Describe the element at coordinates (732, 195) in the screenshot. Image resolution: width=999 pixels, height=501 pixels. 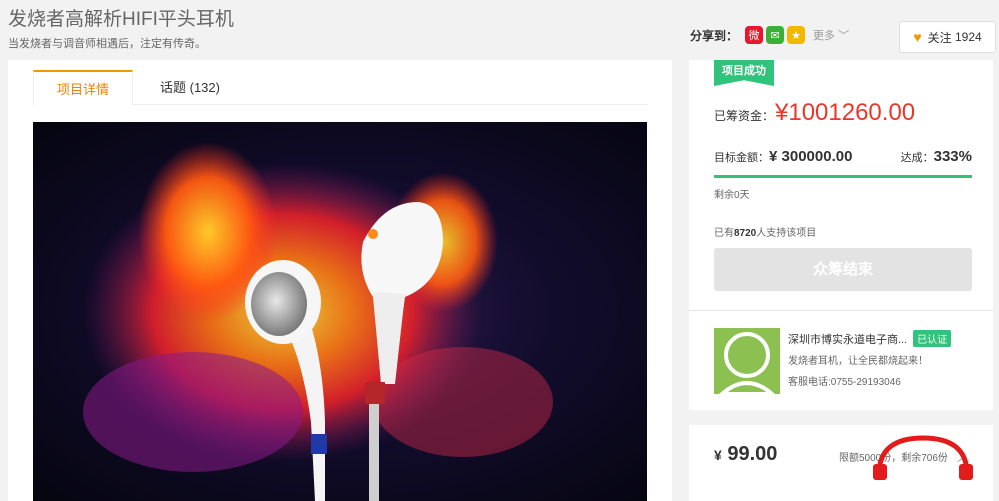
I see `remaining-days: 剩余0天` at that location.